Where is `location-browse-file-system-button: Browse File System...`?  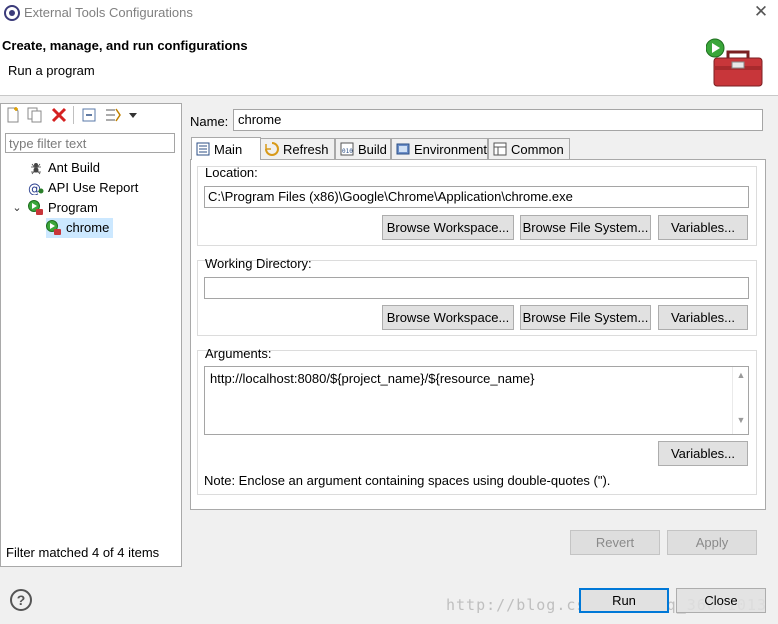
location-browse-file-system-button: Browse File System... is located at coordinates (585, 227).